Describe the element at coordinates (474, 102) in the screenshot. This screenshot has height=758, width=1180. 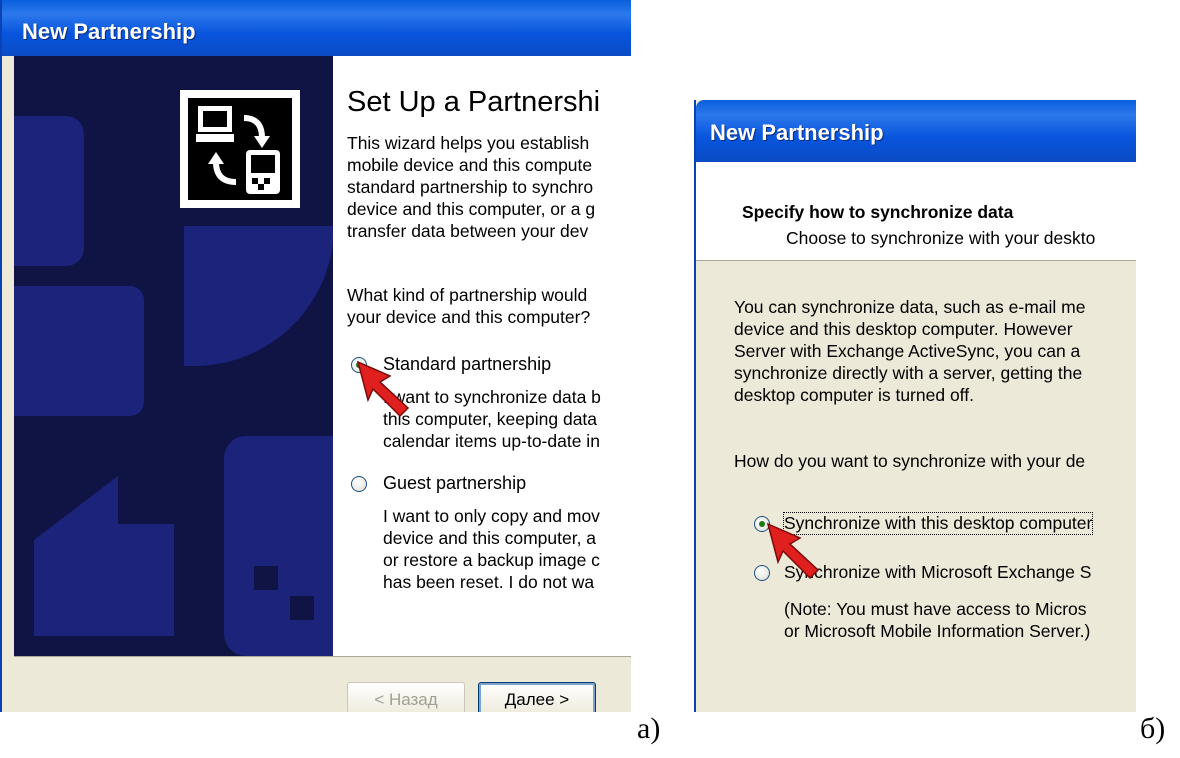
I see `page-title: Set Up a Partnershi` at that location.